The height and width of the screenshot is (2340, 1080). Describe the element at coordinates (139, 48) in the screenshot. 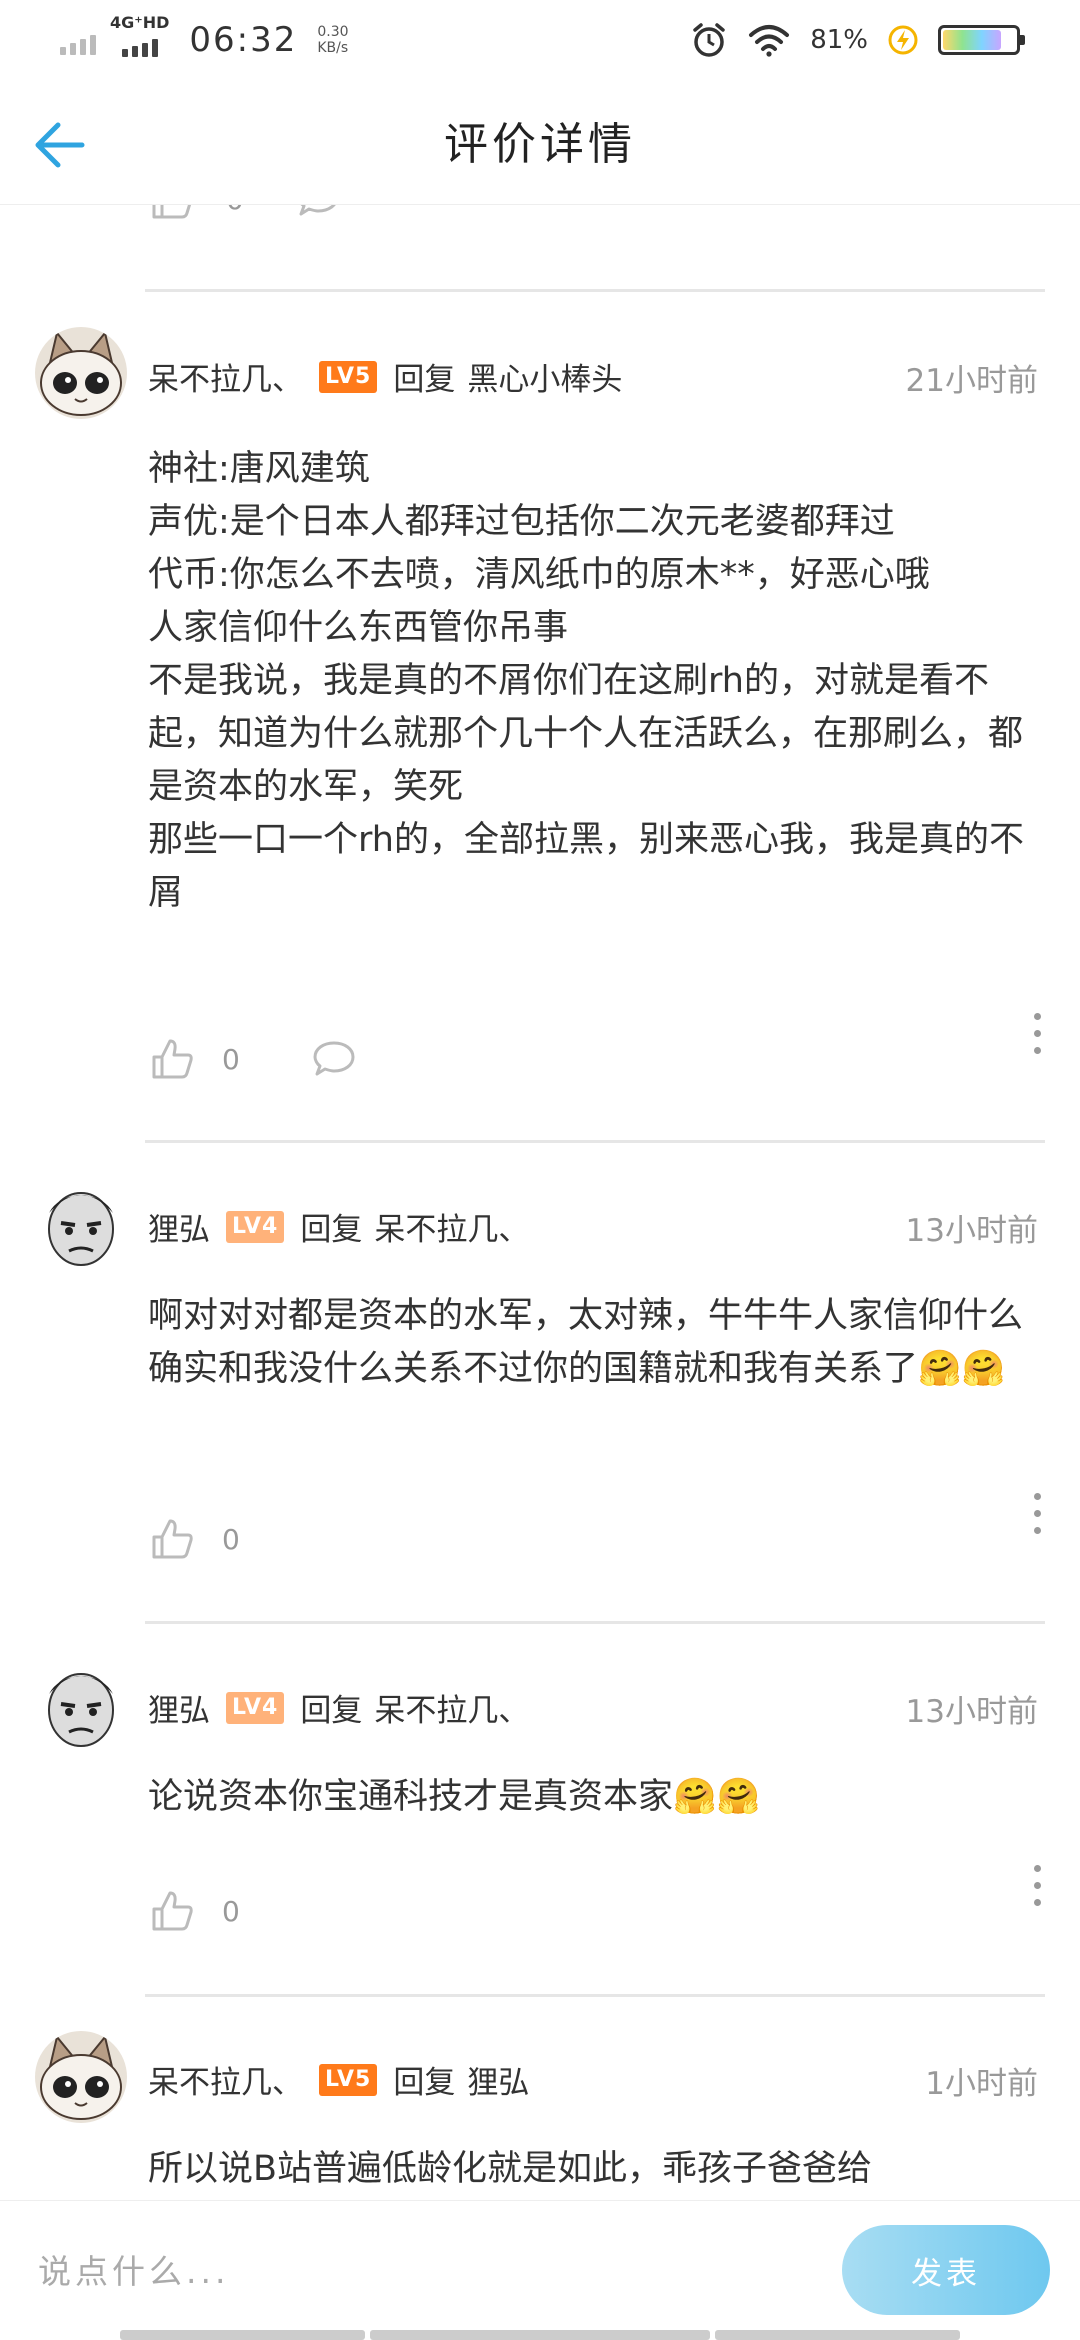

I see `signal-icon` at that location.